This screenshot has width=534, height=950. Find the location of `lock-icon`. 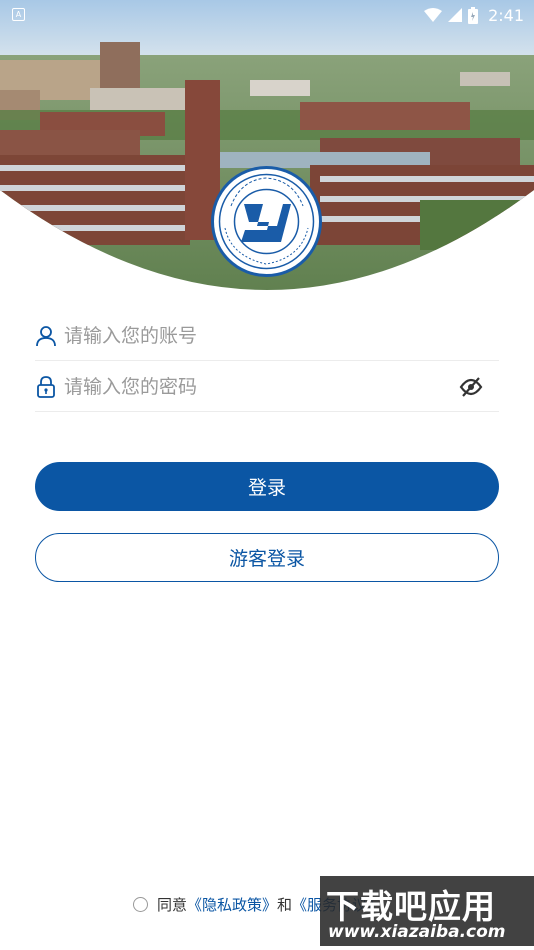

lock-icon is located at coordinates (46, 386).